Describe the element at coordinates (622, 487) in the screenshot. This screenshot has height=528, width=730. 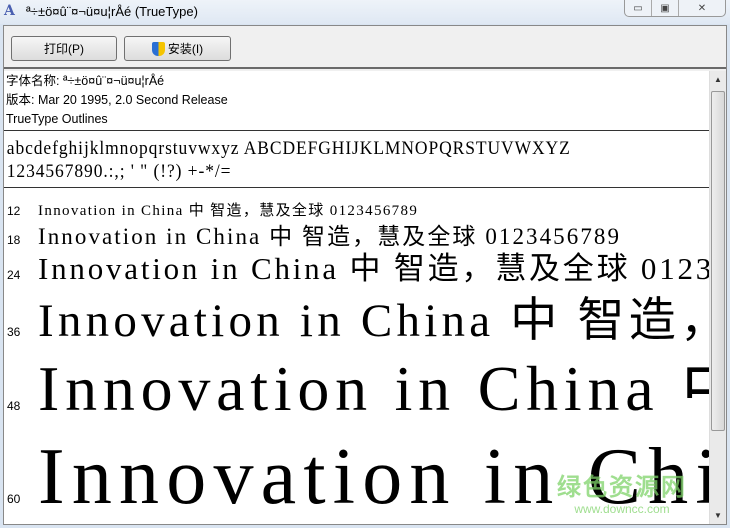
I see `watermark-title: 绿色资源网` at that location.